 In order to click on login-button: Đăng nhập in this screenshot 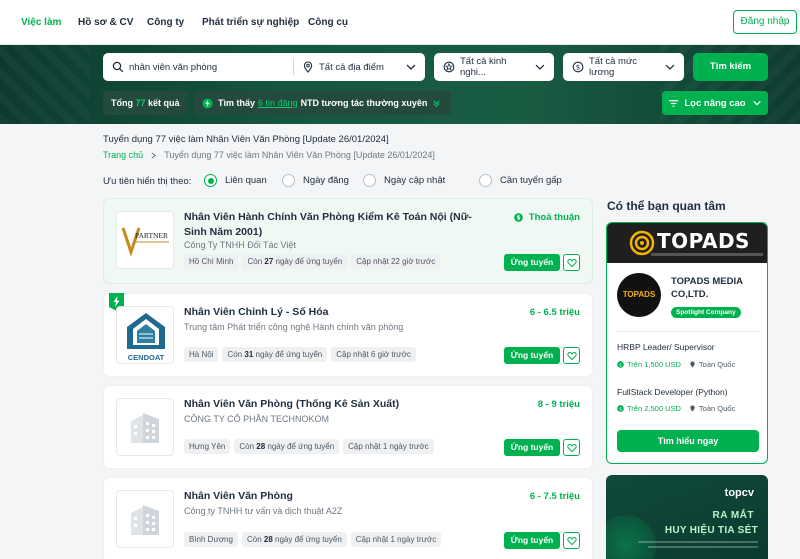, I will do `click(765, 22)`.